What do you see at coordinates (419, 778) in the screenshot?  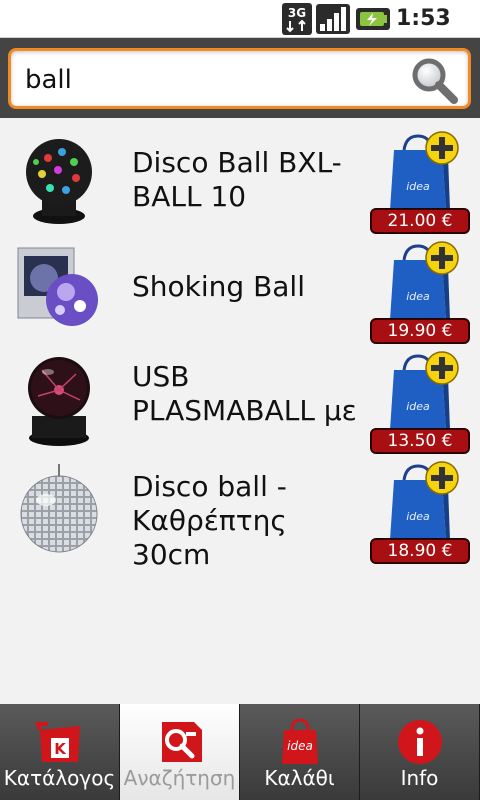 I see `tab-label: Info` at bounding box center [419, 778].